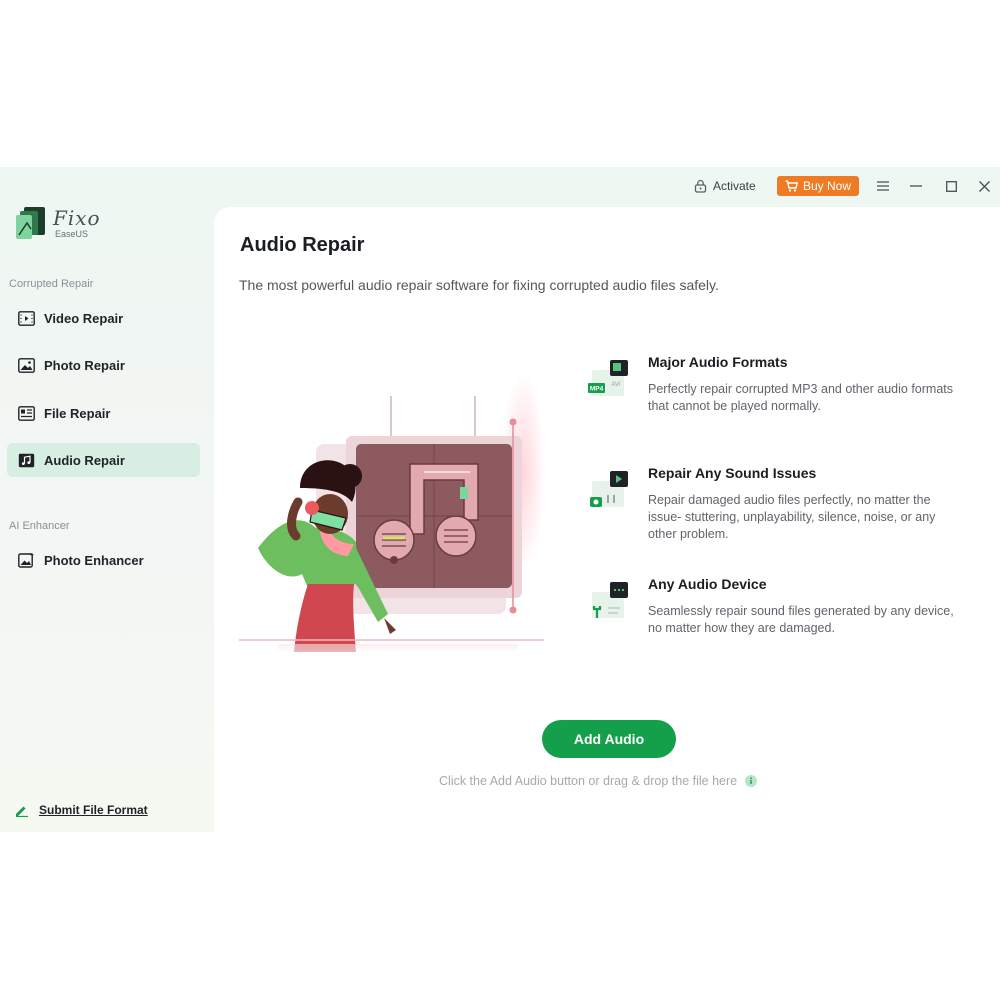  I want to click on buy-now-button: Buy Now, so click(818, 186).